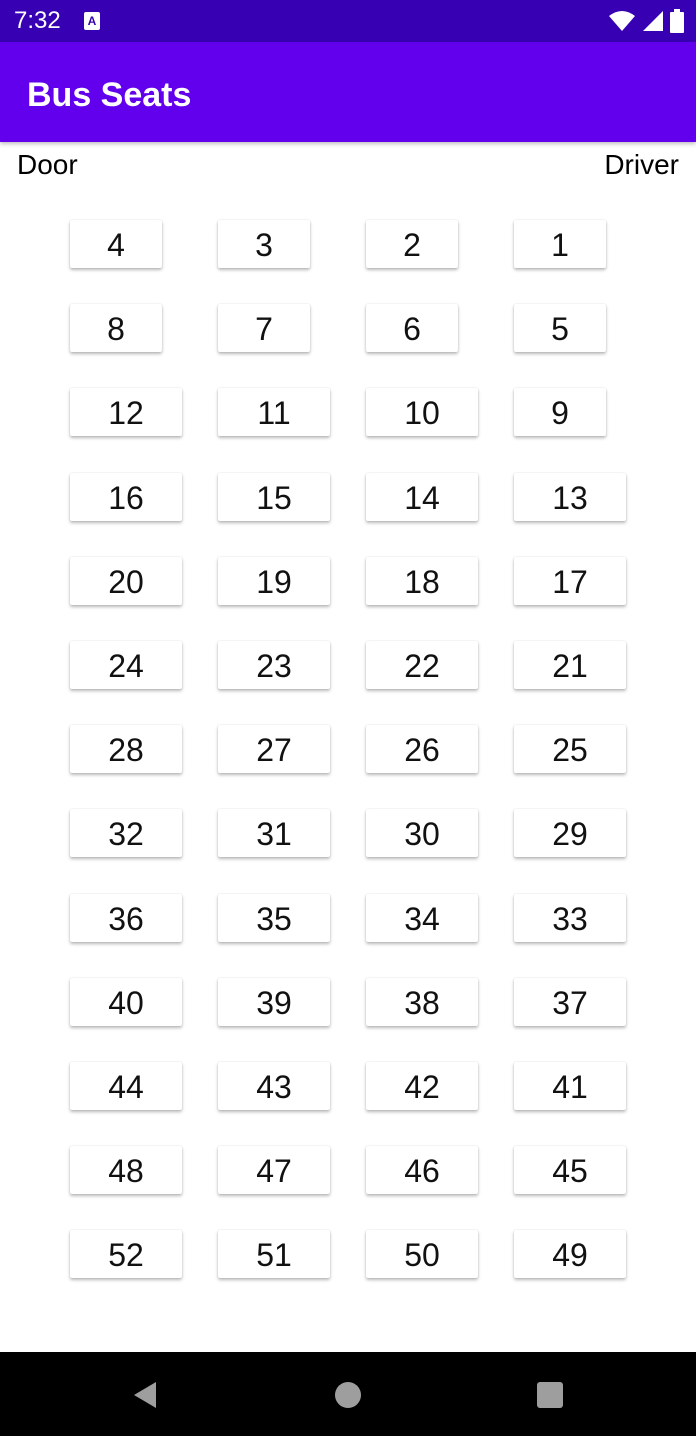 This screenshot has width=696, height=1436. What do you see at coordinates (145, 1395) in the screenshot?
I see `back-icon` at bounding box center [145, 1395].